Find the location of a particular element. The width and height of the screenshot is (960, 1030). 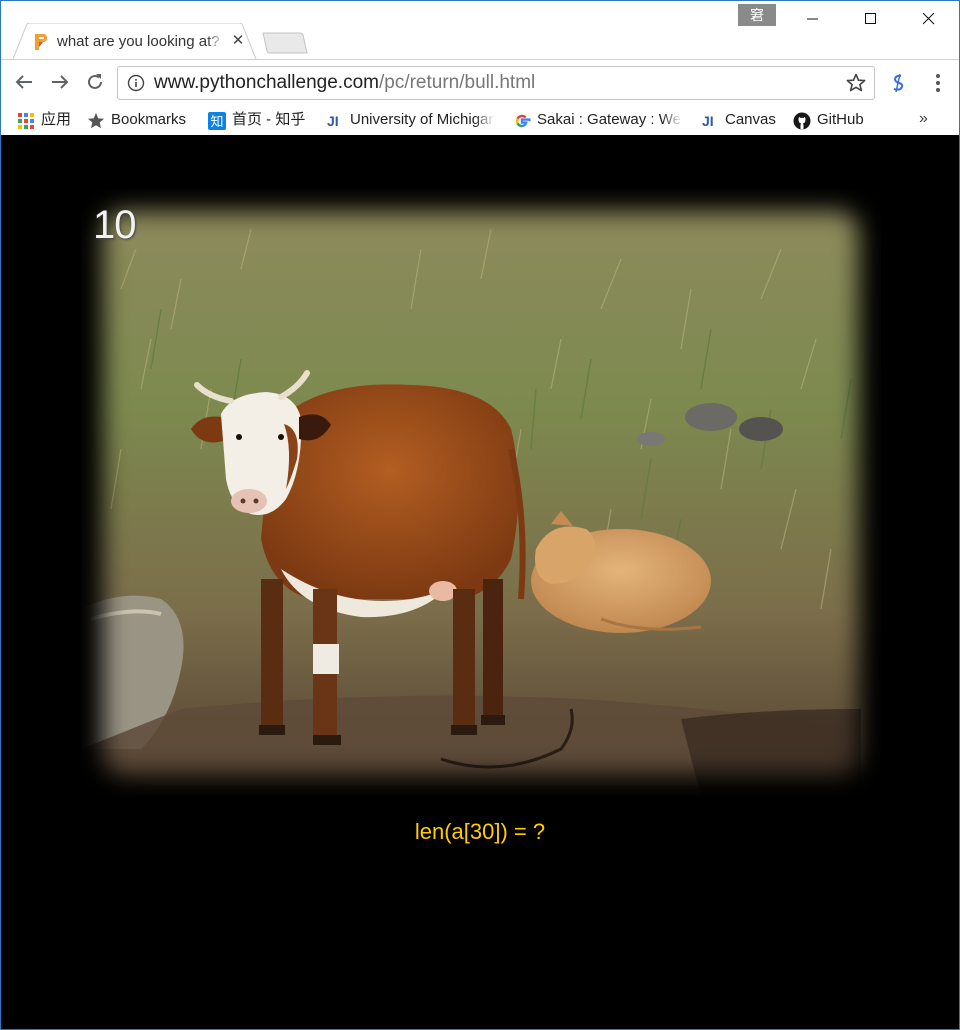

close-icon is located at coordinates (929, 19).